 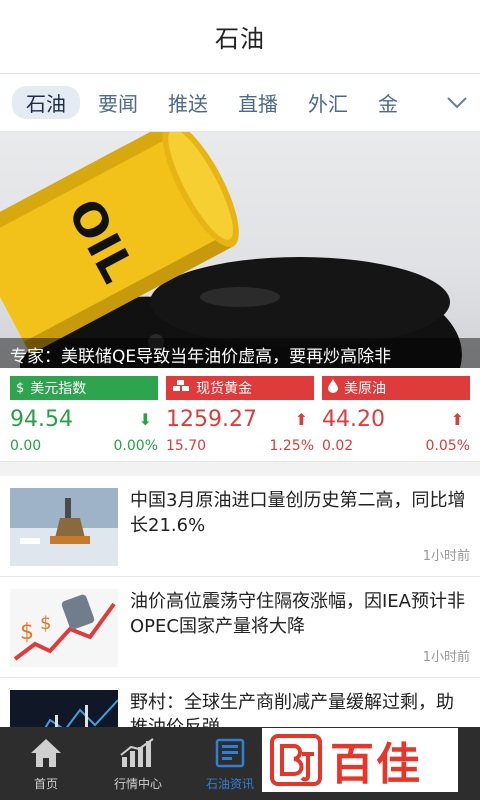 What do you see at coordinates (338, 446) in the screenshot?
I see `quote-change: 0.02` at bounding box center [338, 446].